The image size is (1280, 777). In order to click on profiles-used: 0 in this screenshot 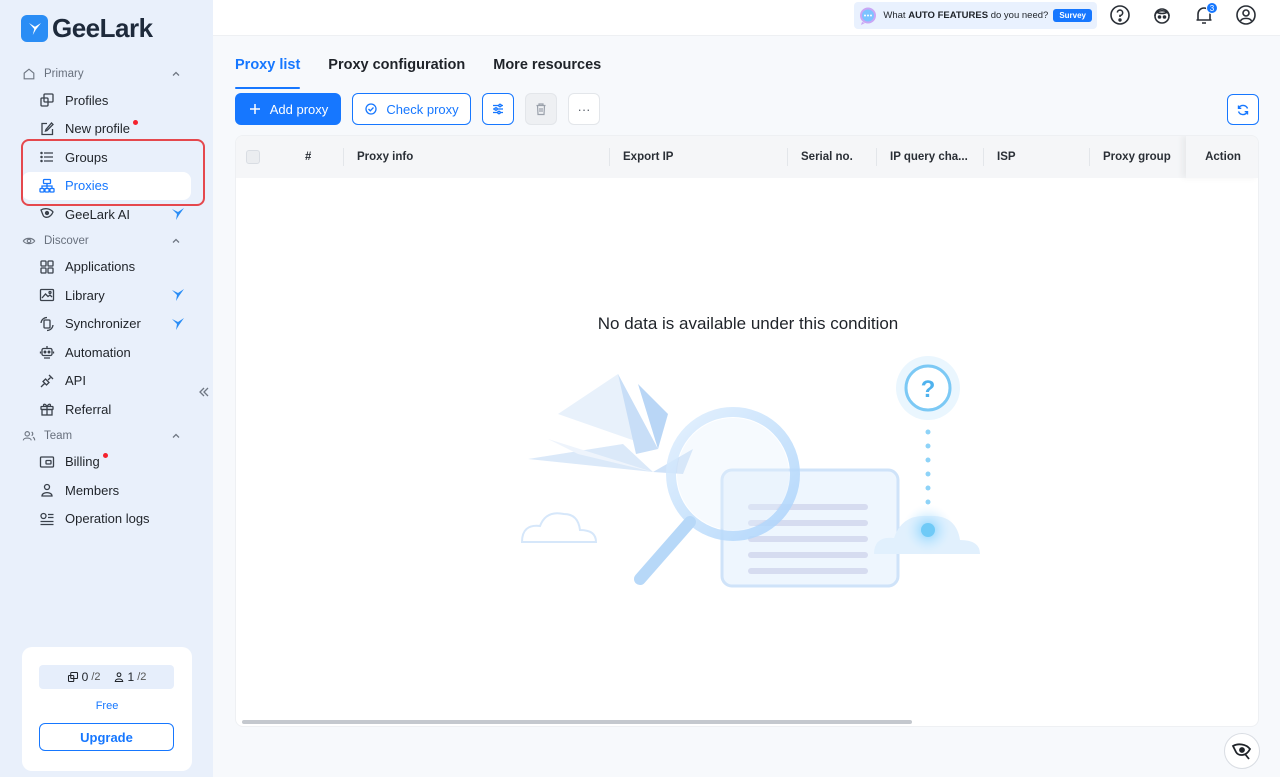, I will do `click(85, 677)`.